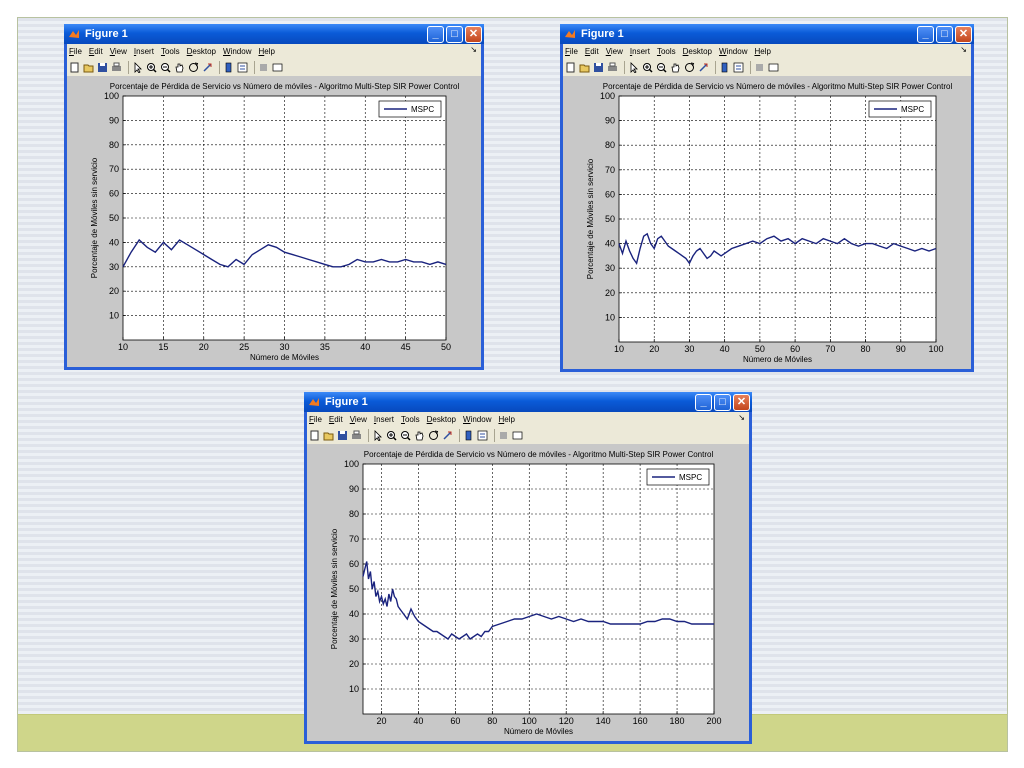  Describe the element at coordinates (610, 219) in the screenshot. I see `y-tick-label: 50` at that location.